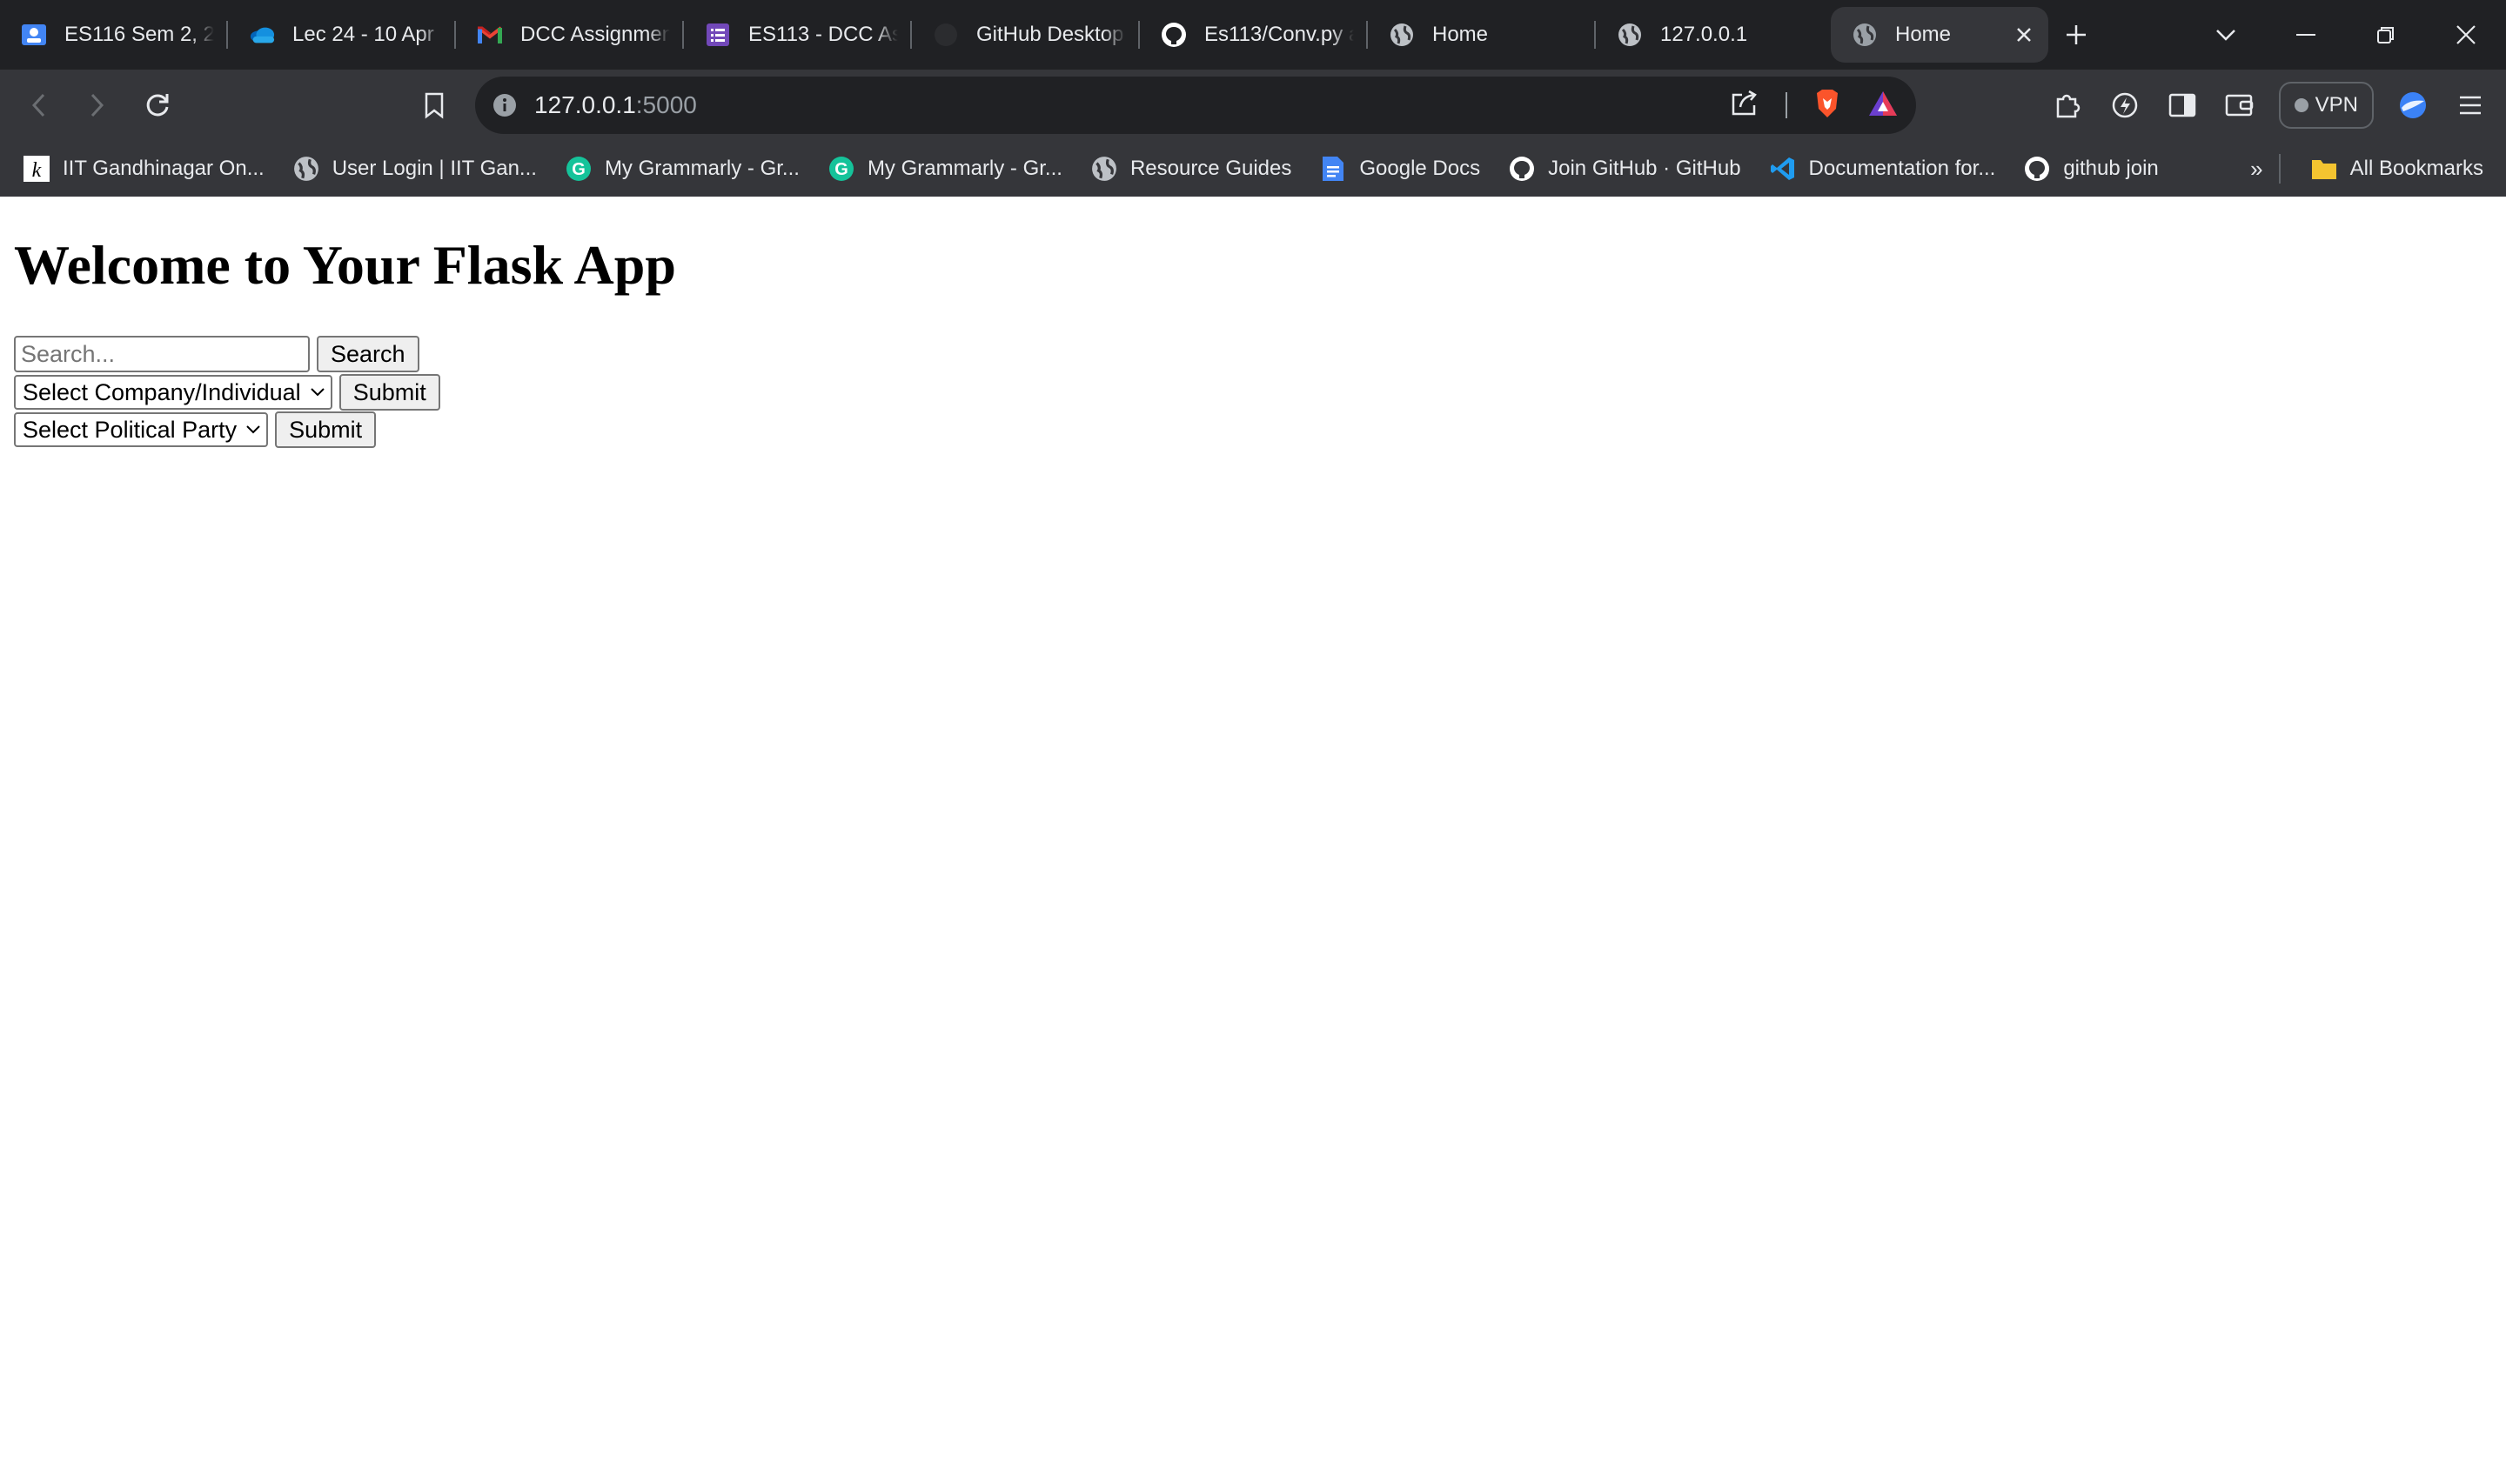 Image resolution: width=2506 pixels, height=1484 pixels. What do you see at coordinates (389, 392) in the screenshot?
I see `company-submit-button: Submit` at bounding box center [389, 392].